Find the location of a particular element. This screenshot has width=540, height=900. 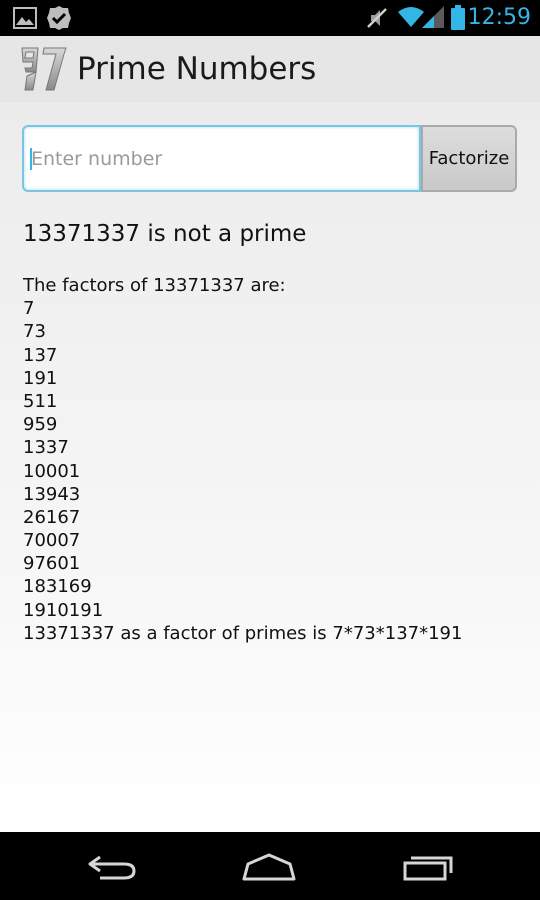

battery-icon is located at coordinates (458, 20).